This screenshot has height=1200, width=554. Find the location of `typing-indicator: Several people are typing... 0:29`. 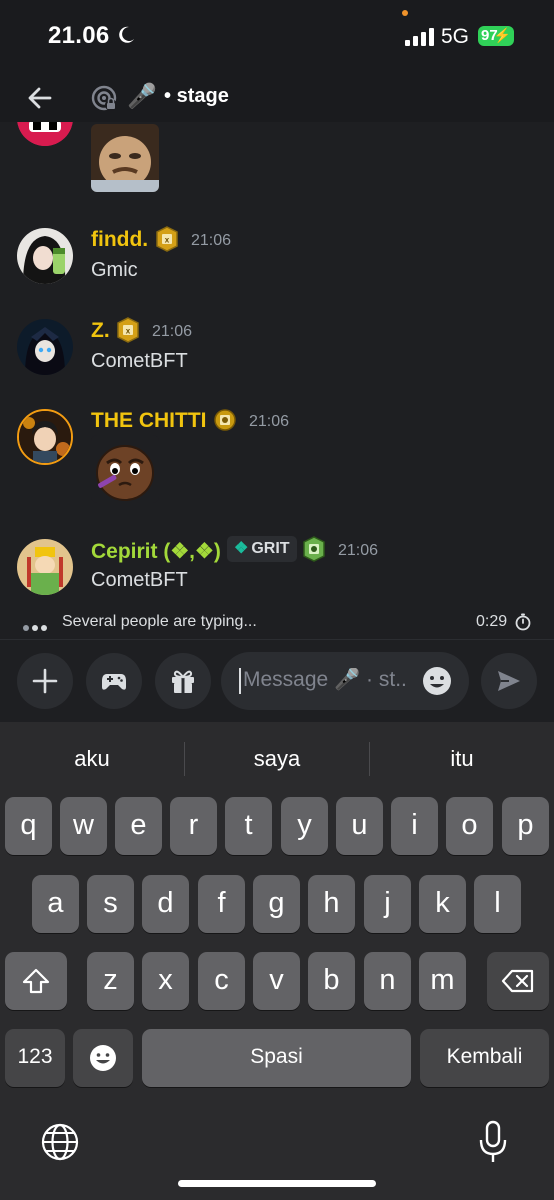

typing-indicator: Several people are typing... 0:29 is located at coordinates (277, 622).